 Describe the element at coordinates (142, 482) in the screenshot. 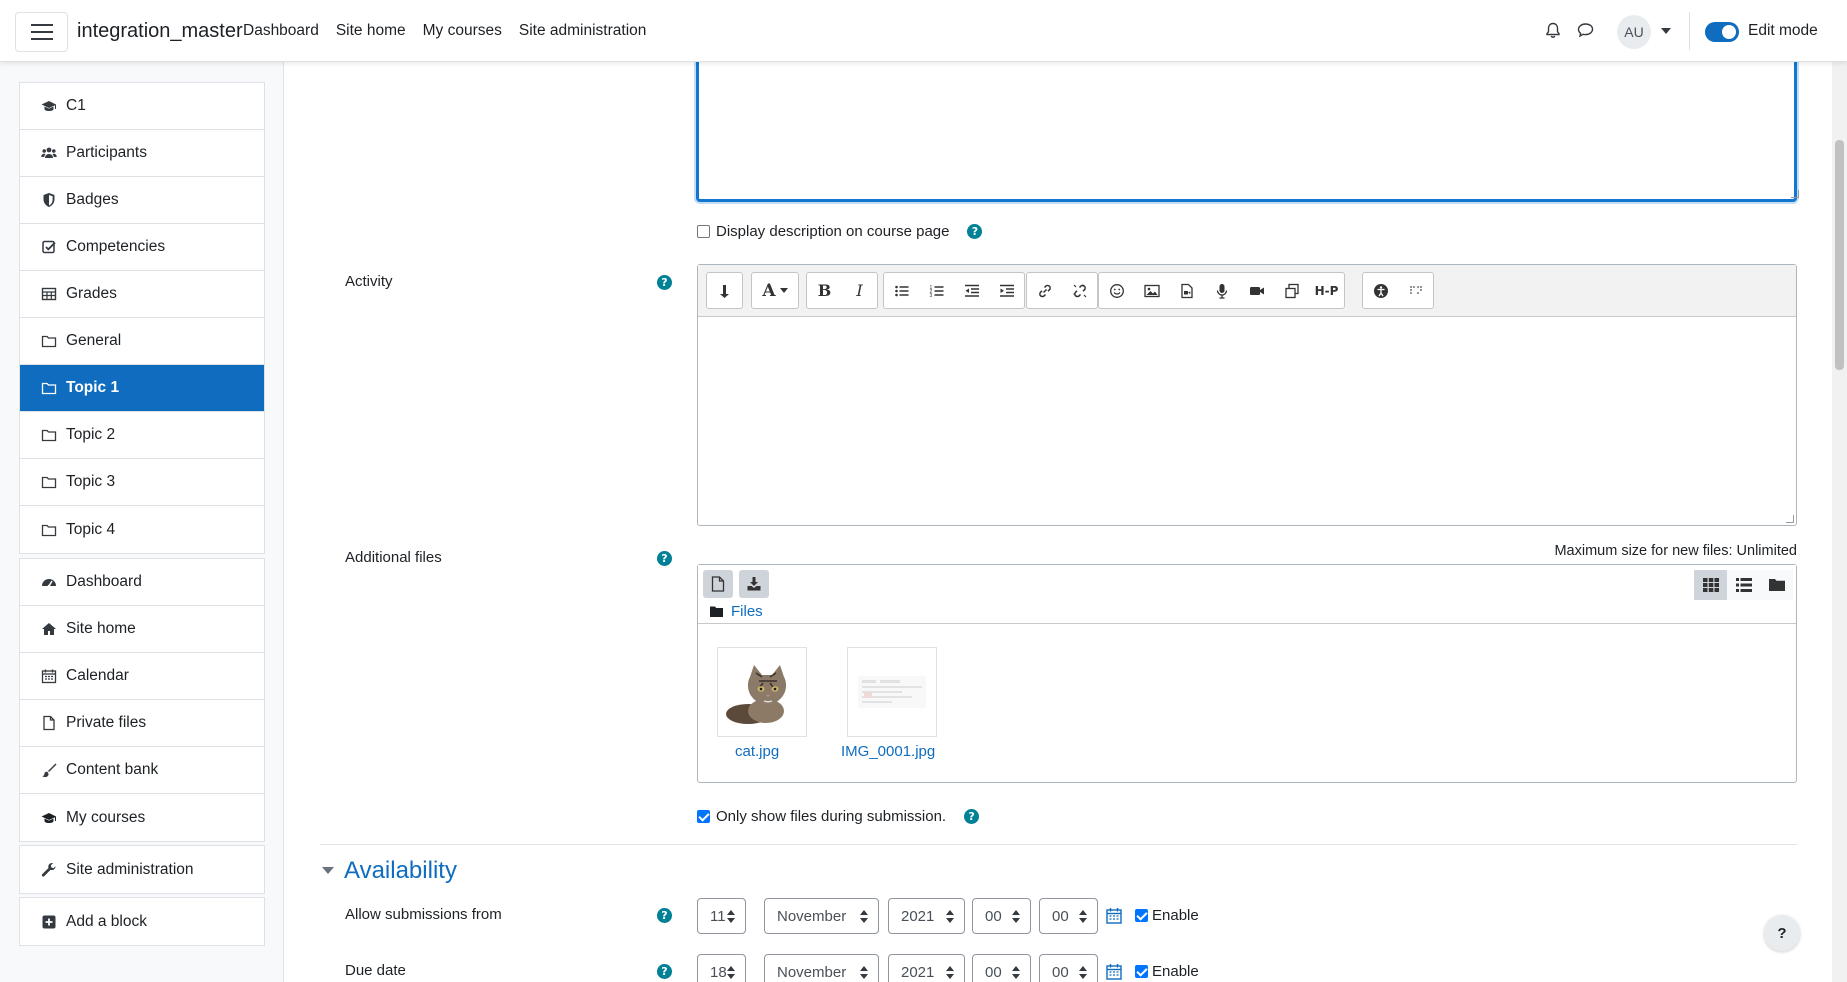

I see `sidebar-item-topic-3: Topic 3` at that location.